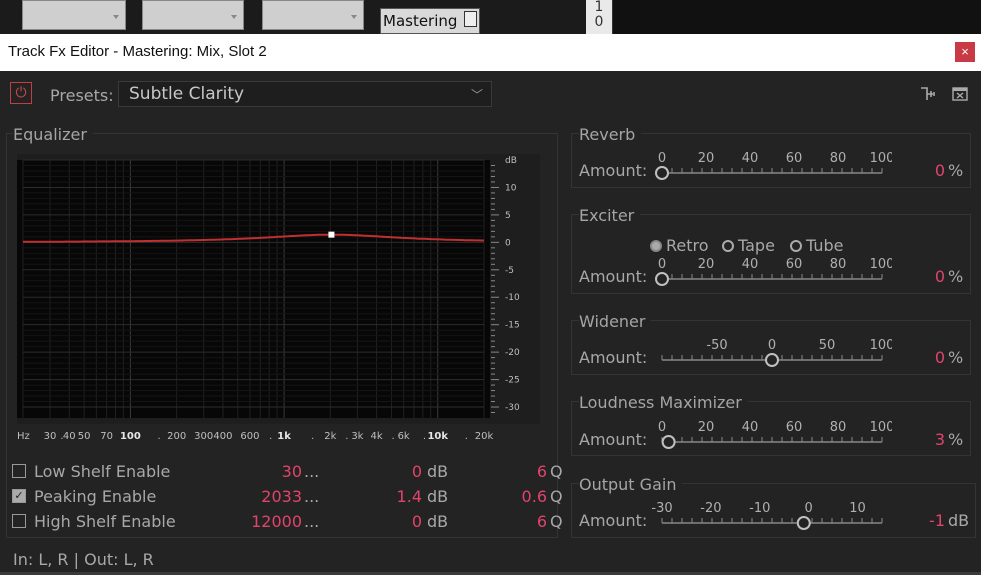  I want to click on high-shelf-row: High Shelf Enable 12000 ... 0 dB 6 Q, so click(287, 522).